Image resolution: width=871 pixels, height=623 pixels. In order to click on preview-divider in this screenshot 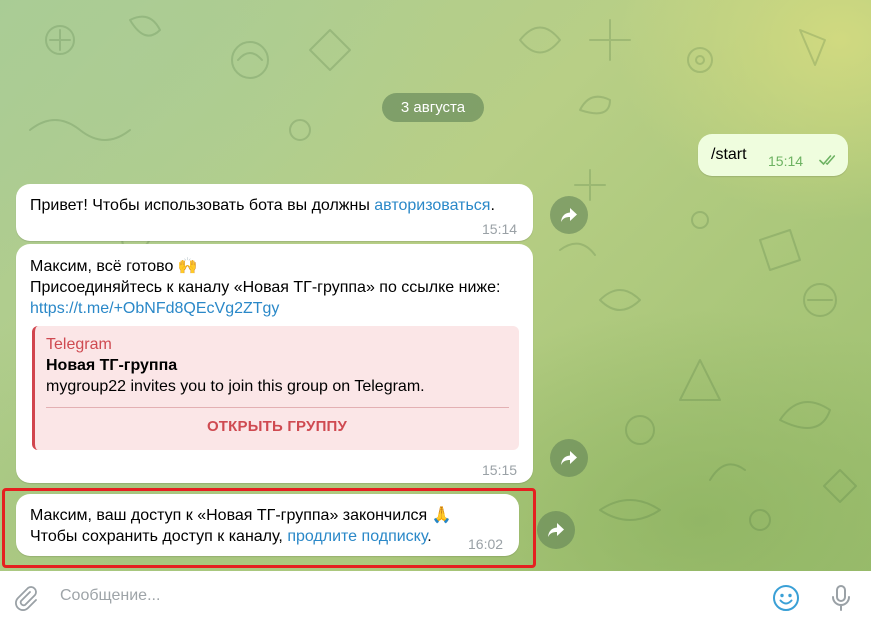, I will do `click(277, 407)`.